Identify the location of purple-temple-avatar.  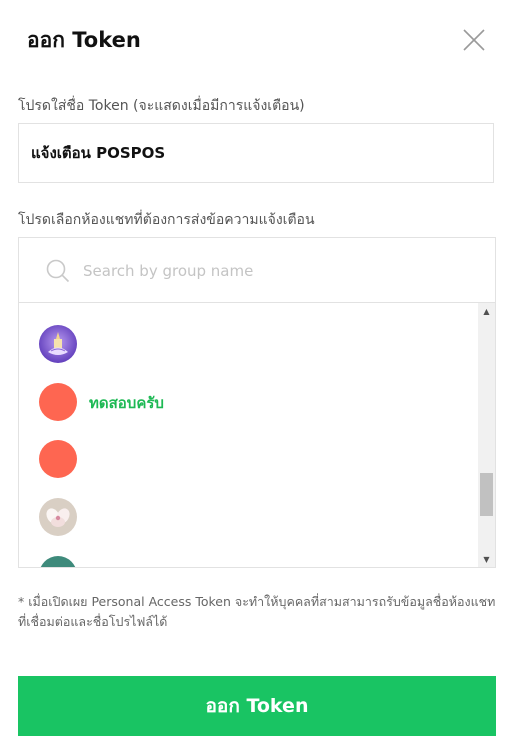
(58, 344).